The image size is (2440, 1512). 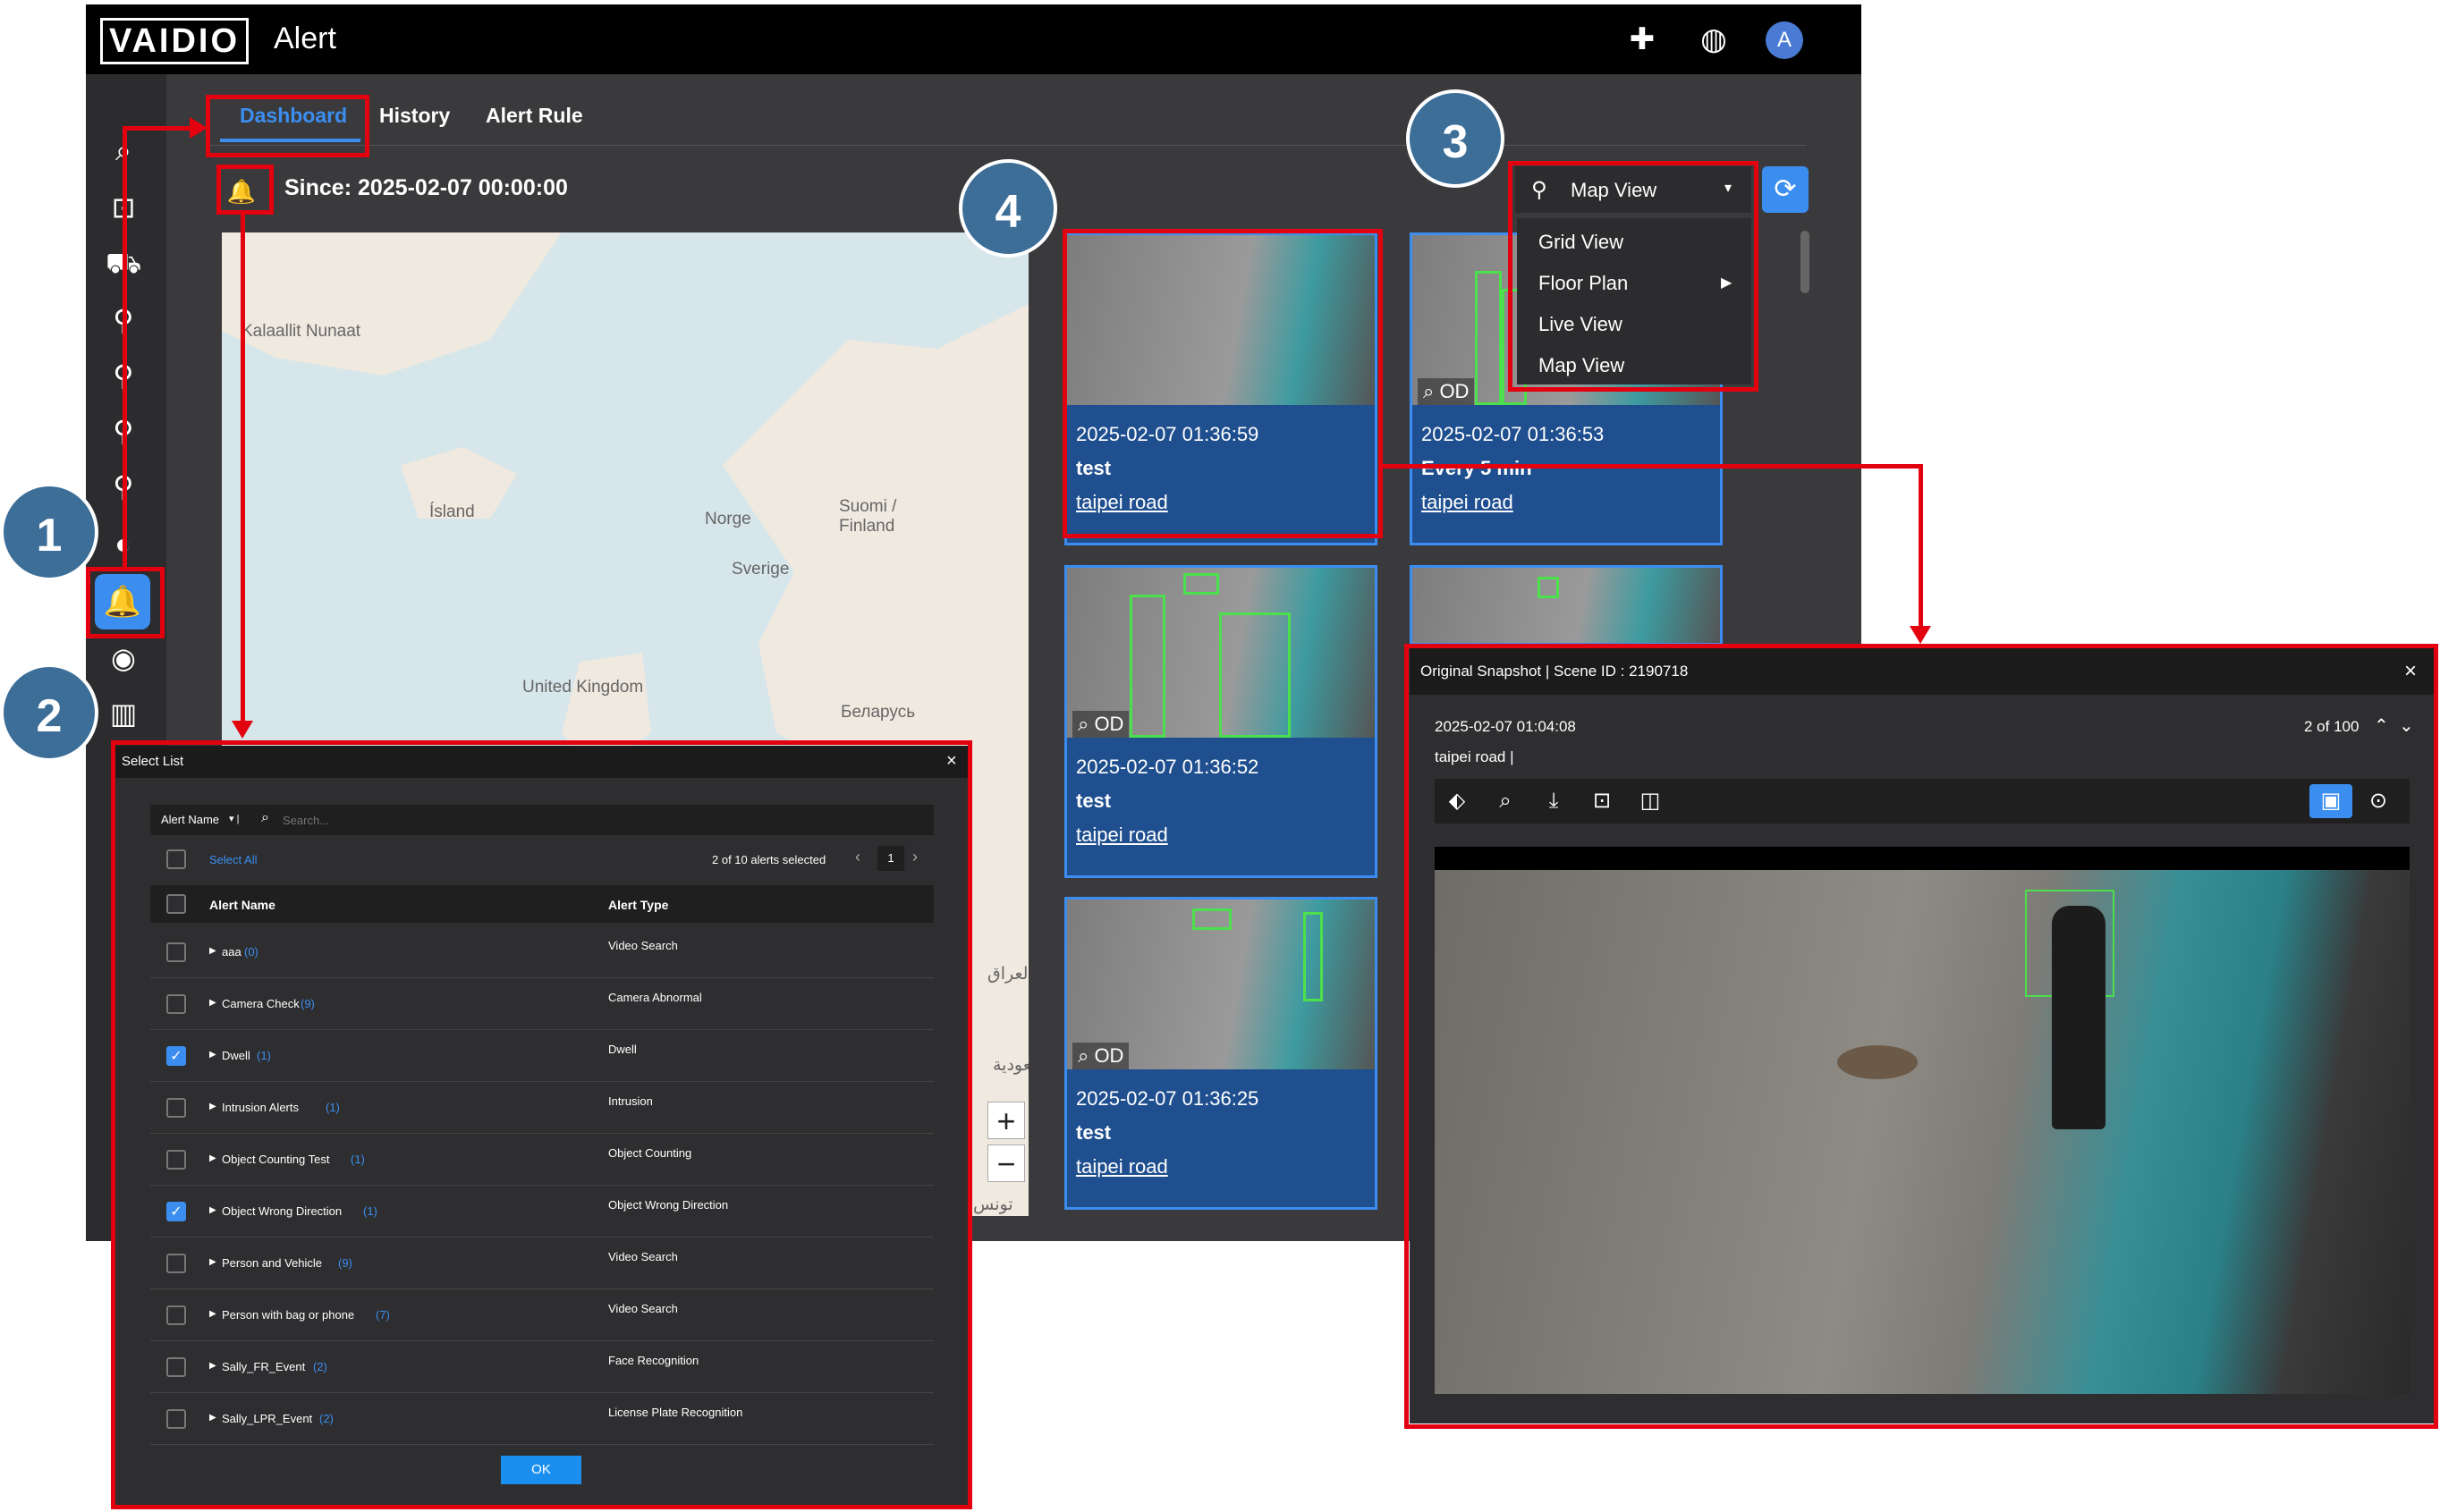 I want to click on map-label-greenland: Kalaallit Nunaat, so click(x=301, y=331).